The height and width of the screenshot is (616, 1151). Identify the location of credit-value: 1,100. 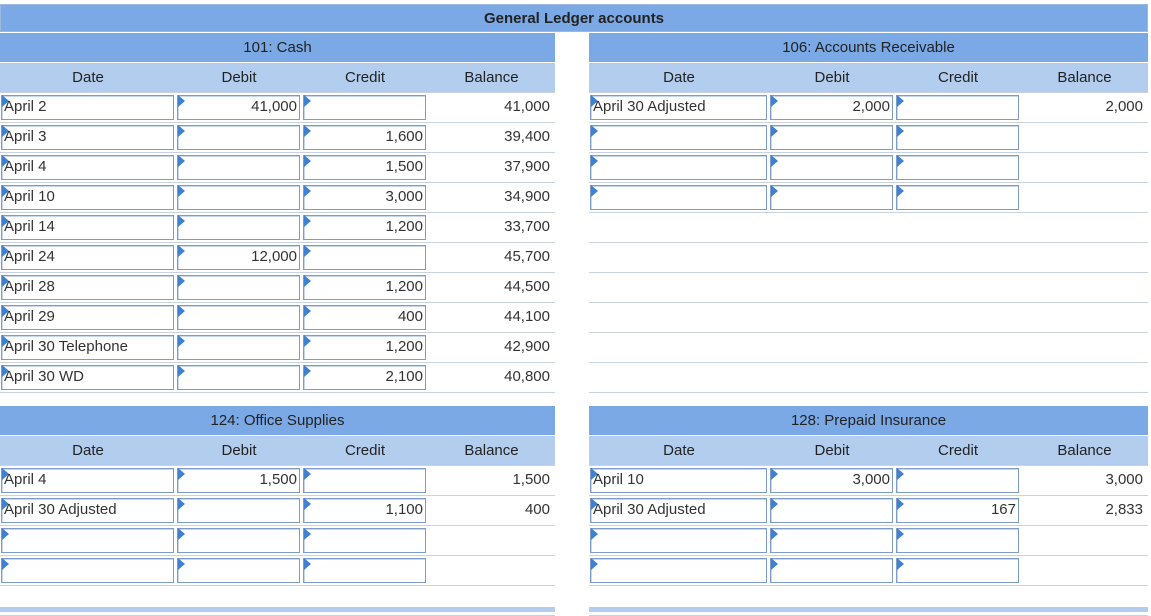
(404, 509).